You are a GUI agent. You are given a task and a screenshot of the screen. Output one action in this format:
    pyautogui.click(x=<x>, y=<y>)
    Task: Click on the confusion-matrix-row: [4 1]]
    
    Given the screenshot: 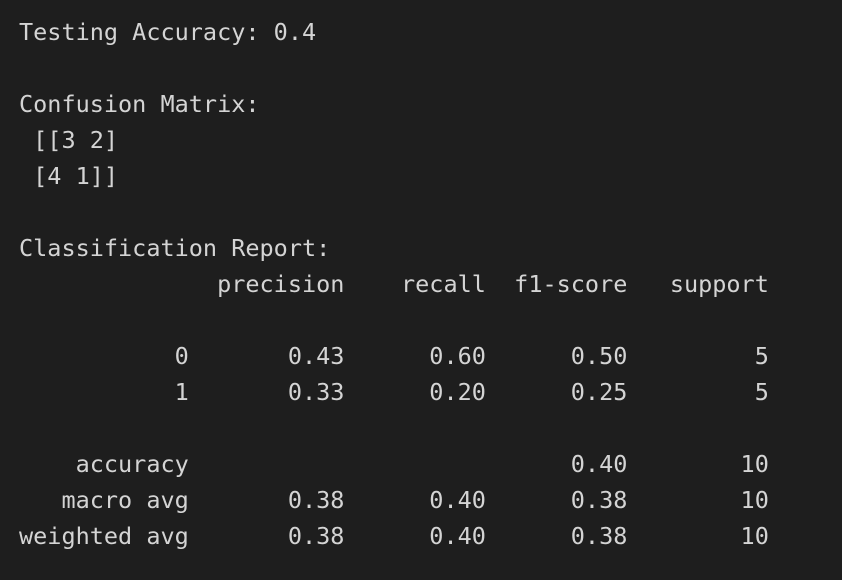 What is the action you would take?
    pyautogui.click(x=69, y=176)
    